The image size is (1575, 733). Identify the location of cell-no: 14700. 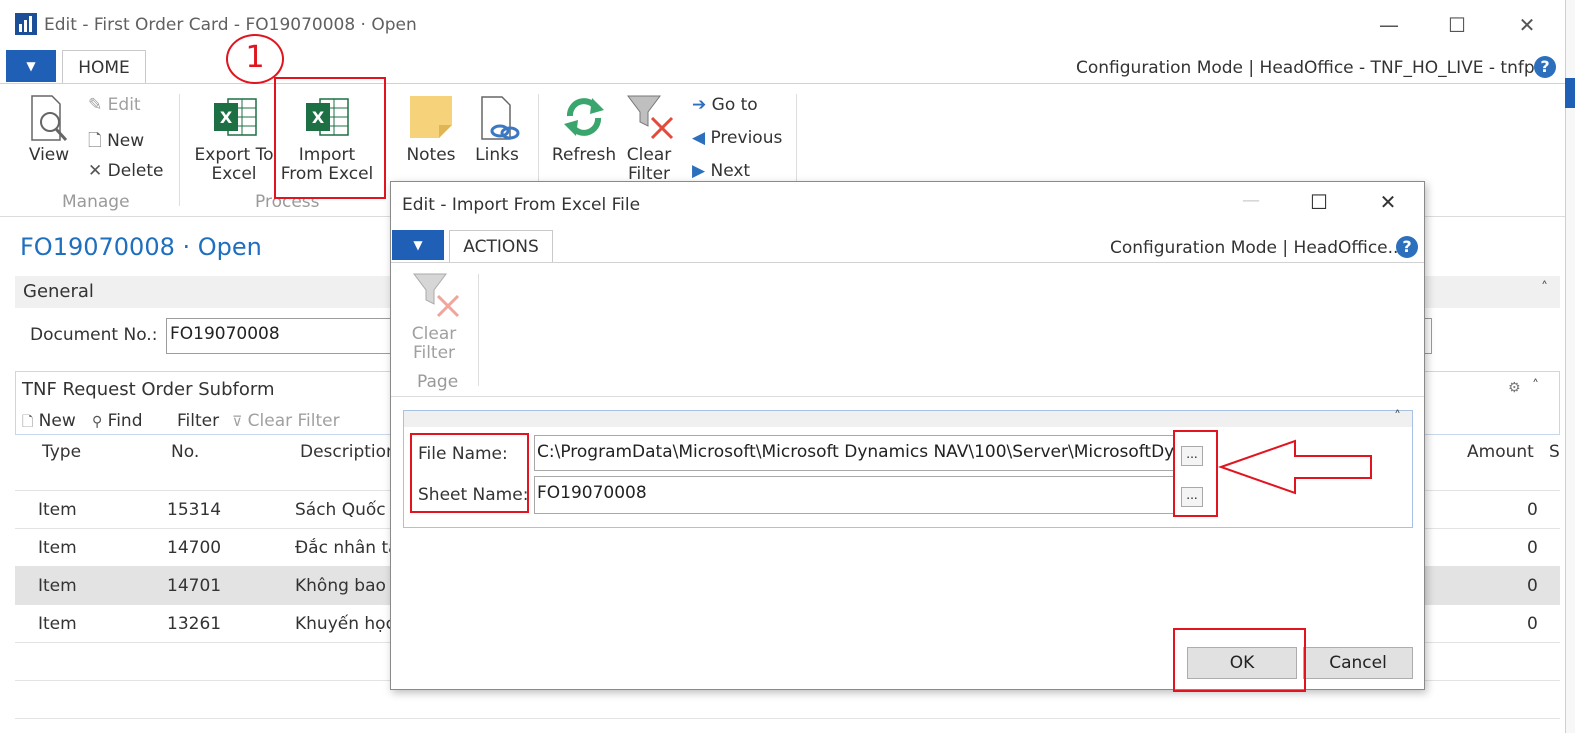
(194, 548).